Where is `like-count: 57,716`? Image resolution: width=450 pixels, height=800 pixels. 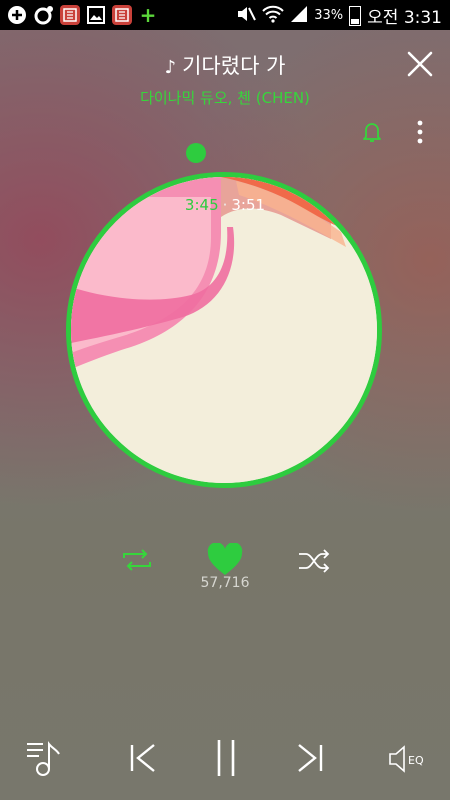
like-count: 57,716 is located at coordinates (225, 583).